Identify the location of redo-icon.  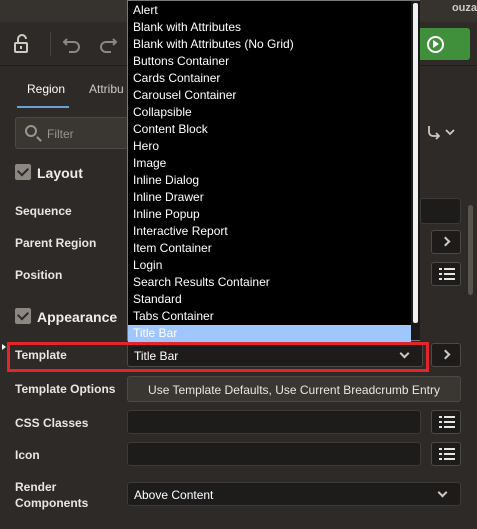
(108, 44).